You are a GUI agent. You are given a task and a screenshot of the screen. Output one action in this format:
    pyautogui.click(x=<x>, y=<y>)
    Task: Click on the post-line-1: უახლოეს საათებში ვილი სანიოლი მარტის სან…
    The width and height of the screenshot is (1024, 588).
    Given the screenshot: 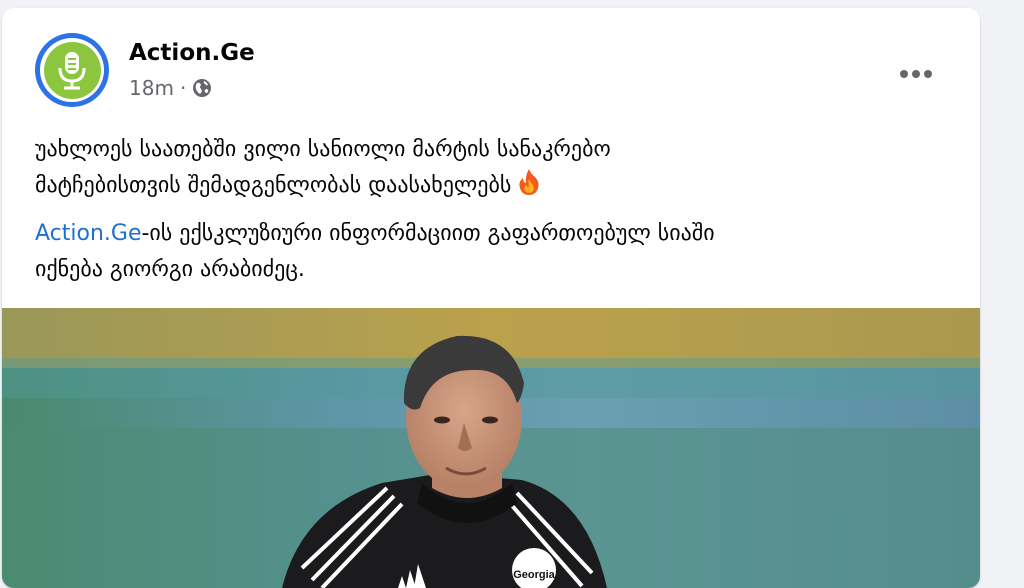 What is the action you would take?
    pyautogui.click(x=323, y=149)
    